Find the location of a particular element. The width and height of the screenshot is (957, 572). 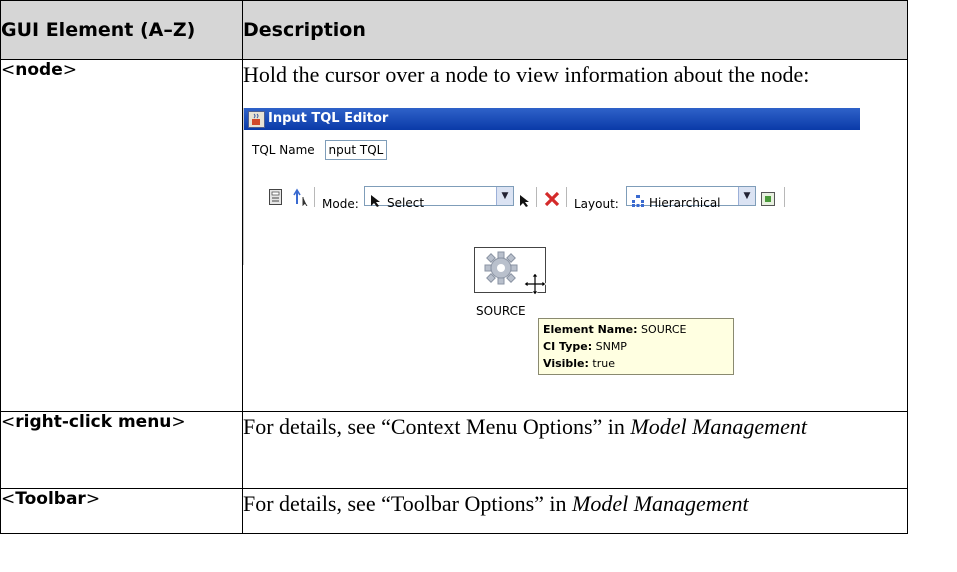

tql-node is located at coordinates (510, 271).